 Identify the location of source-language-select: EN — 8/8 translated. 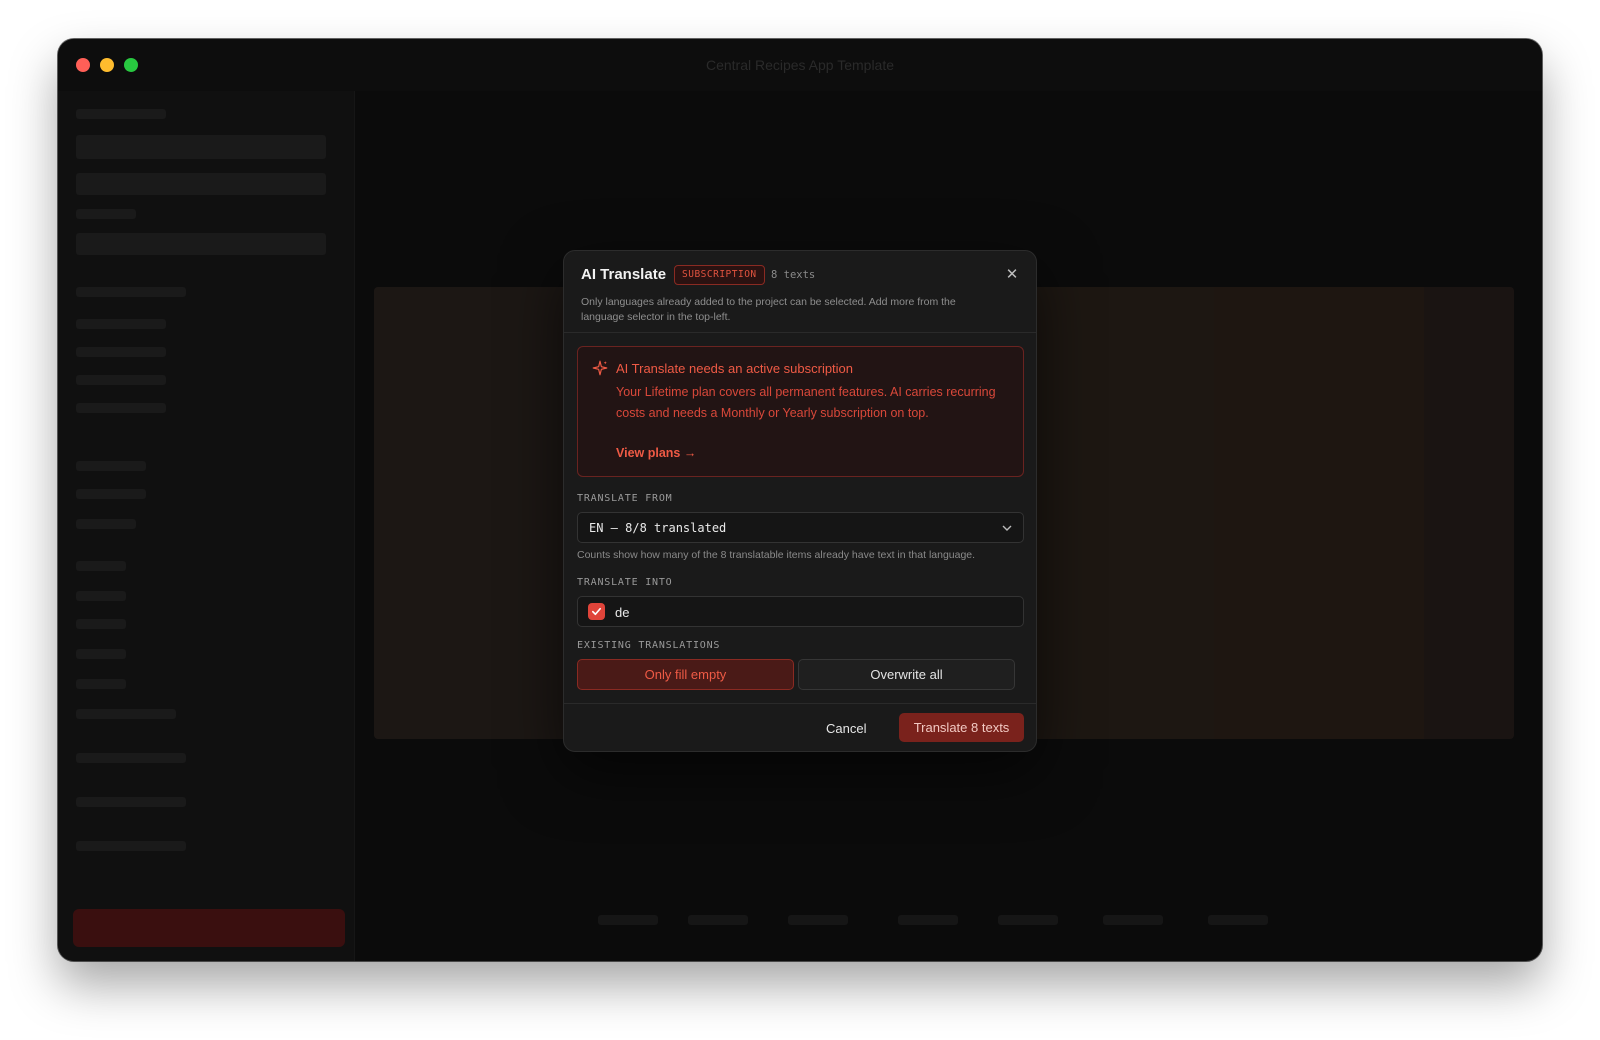
(800, 527).